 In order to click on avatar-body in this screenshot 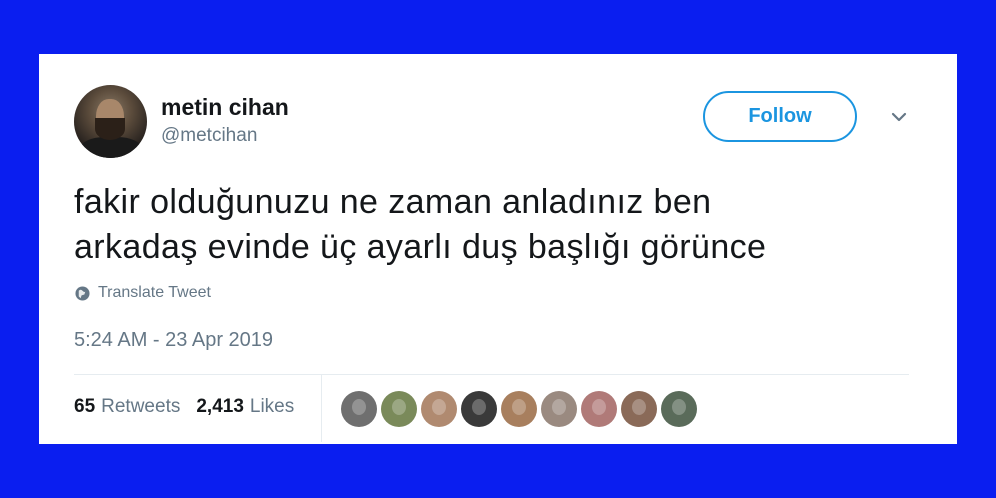, I will do `click(111, 147)`.